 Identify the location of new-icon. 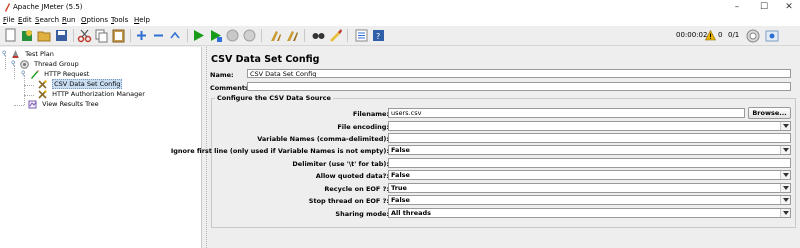
(10, 35).